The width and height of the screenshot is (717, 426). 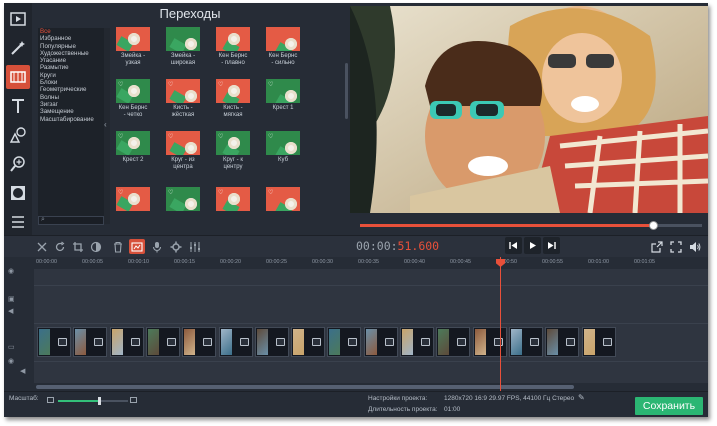 What do you see at coordinates (22, 371) in the screenshot?
I see `video-track-volume-icon: ◀` at bounding box center [22, 371].